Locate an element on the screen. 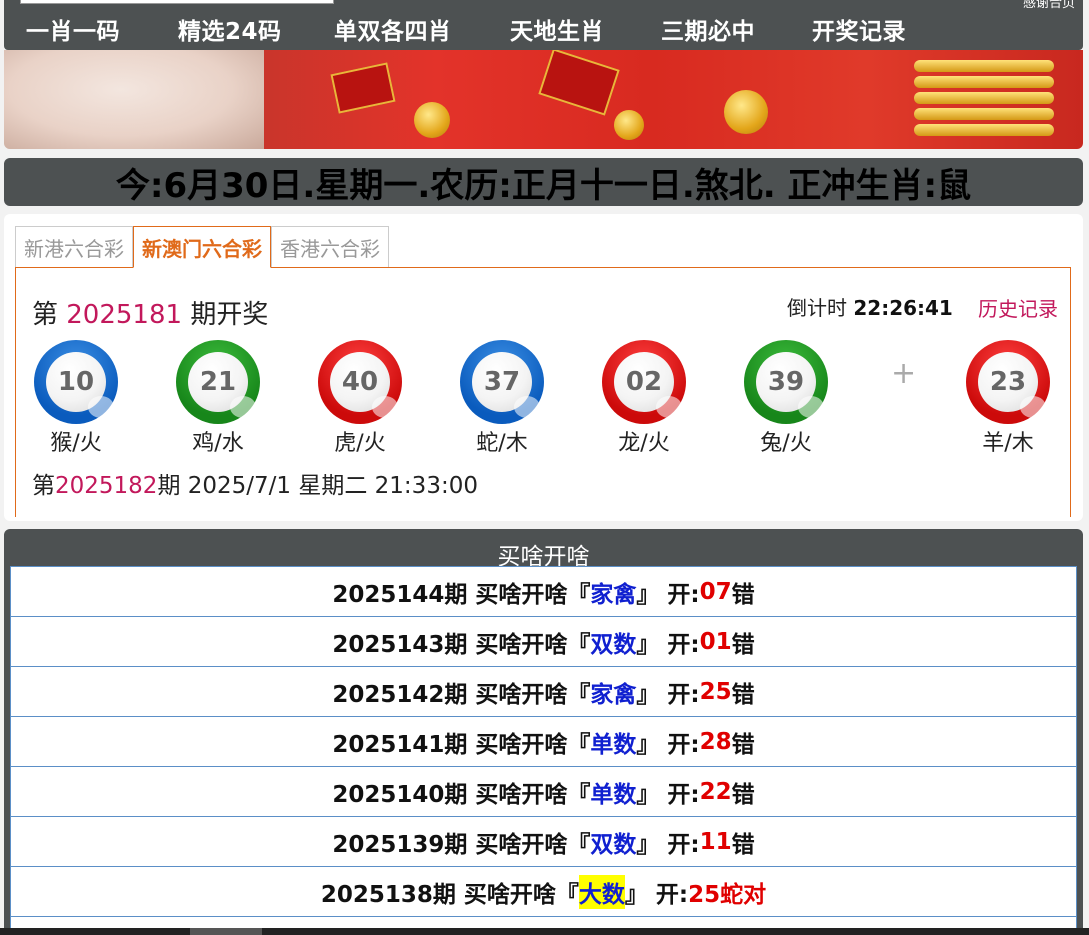 This screenshot has height=935, width=1089. table-row: 2025144期 买啥开啥『 家禽』 开: 07 错 is located at coordinates (543, 592).